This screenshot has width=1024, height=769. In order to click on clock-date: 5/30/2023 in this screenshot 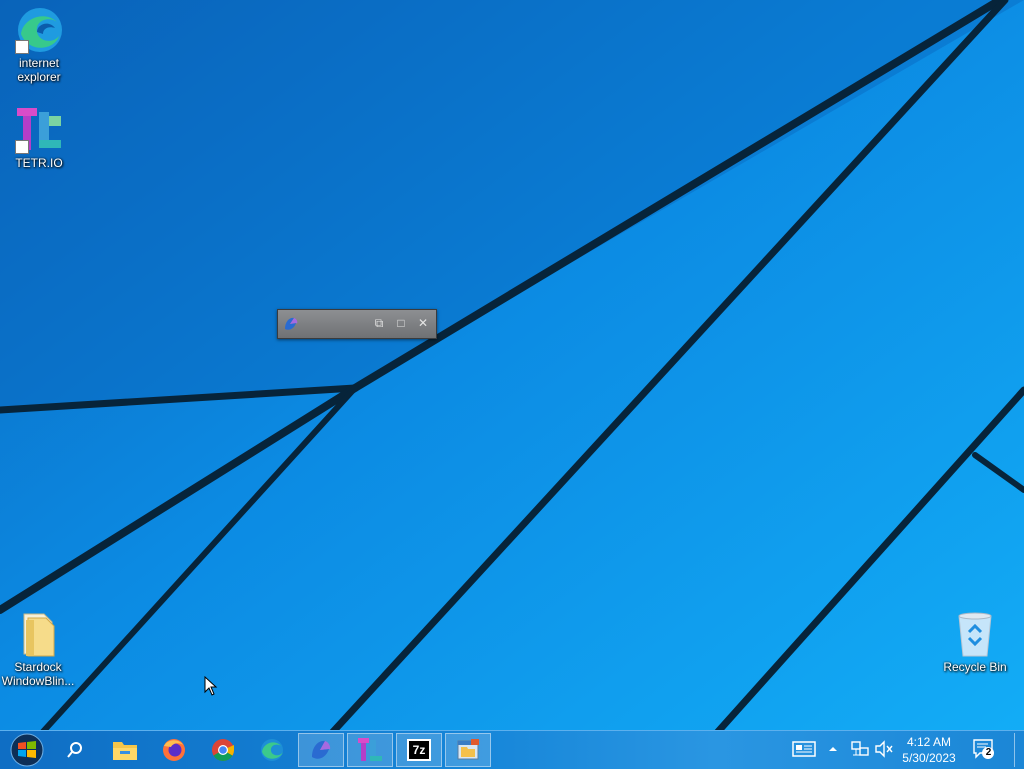, I will do `click(929, 758)`.